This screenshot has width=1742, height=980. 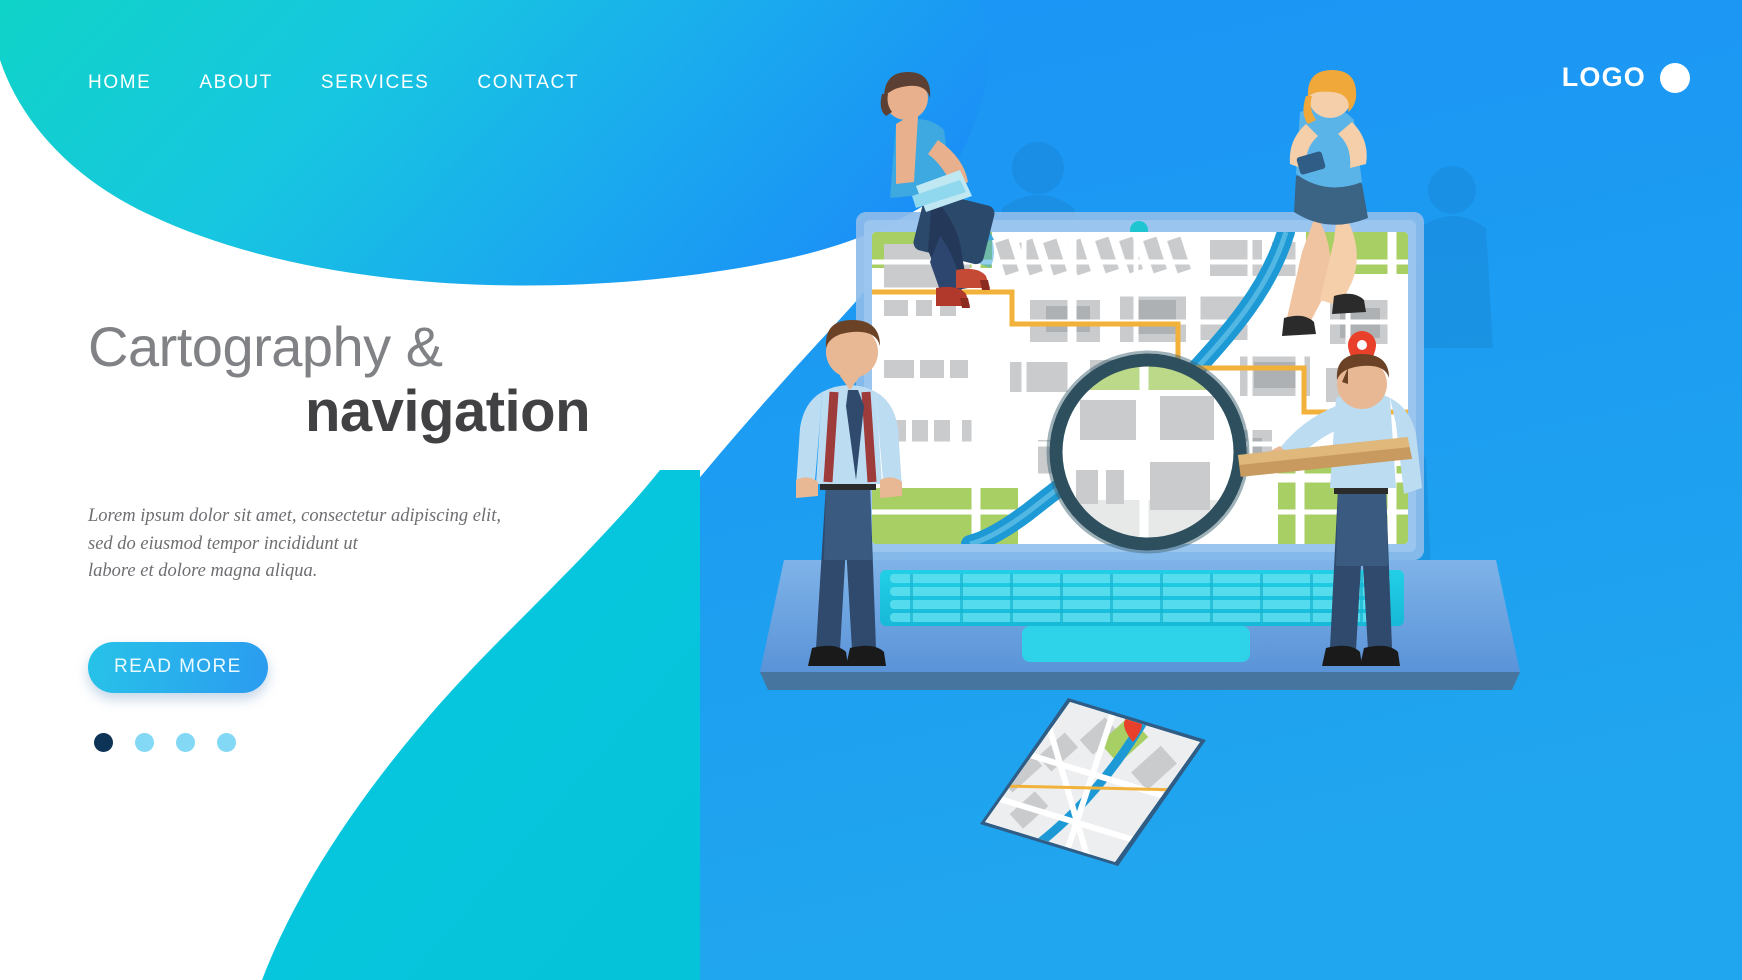 What do you see at coordinates (265, 346) in the screenshot?
I see `page-title-line-1: Cartography &` at bounding box center [265, 346].